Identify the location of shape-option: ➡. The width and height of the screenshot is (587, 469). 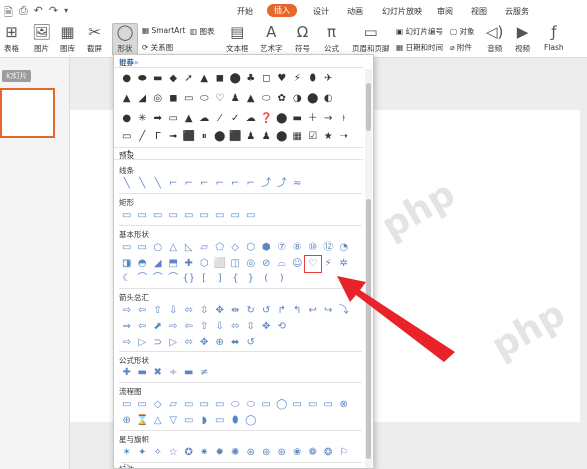
(158, 119).